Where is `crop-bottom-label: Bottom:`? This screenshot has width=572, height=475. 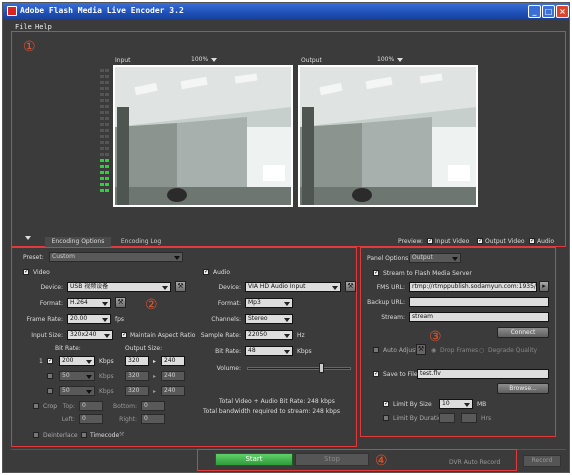 crop-bottom-label: Bottom: is located at coordinates (124, 406).